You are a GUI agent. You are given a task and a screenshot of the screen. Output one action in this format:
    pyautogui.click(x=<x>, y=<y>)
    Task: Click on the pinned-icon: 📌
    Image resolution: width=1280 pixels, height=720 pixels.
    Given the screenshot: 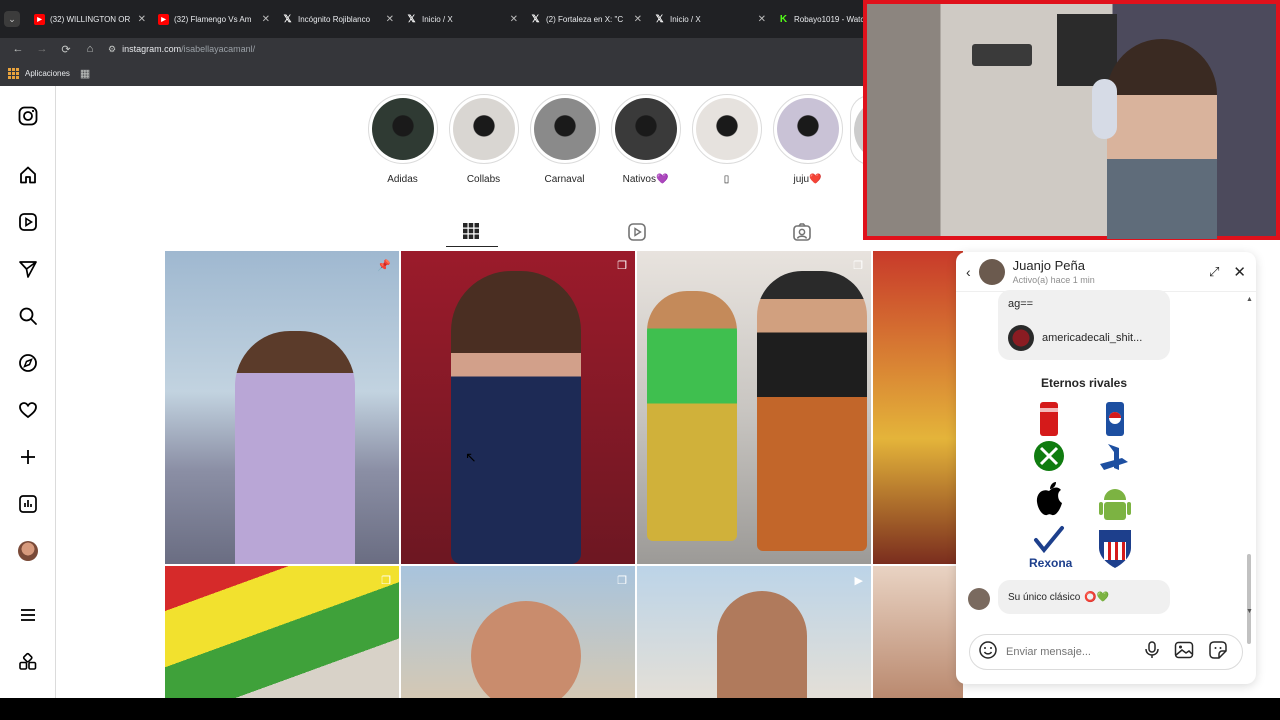 What is the action you would take?
    pyautogui.click(x=384, y=266)
    